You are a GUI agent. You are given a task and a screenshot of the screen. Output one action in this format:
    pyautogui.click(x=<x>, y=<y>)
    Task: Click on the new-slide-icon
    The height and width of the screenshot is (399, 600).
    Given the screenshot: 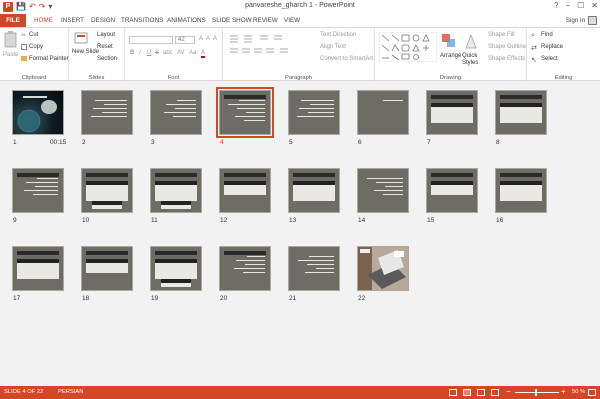 What is the action you would take?
    pyautogui.click(x=81, y=39)
    